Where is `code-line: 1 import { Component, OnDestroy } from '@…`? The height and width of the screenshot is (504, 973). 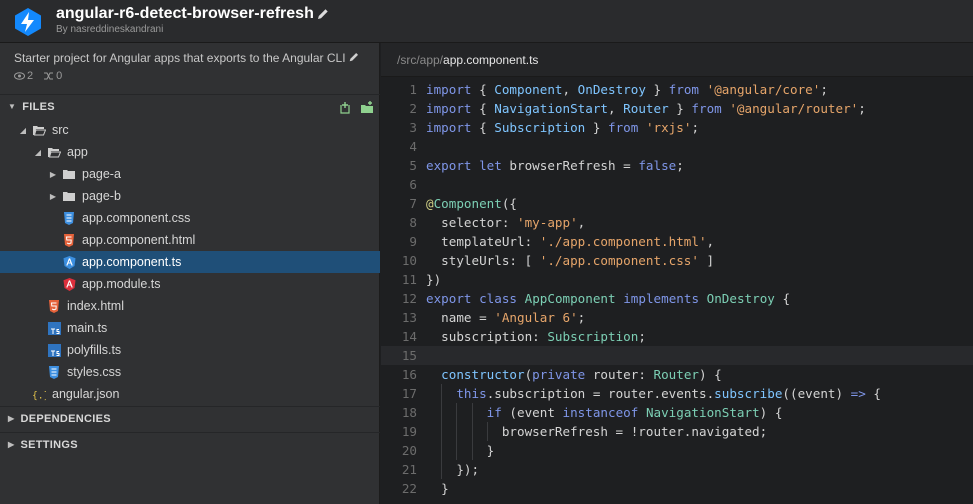 code-line: 1 import { Component, OnDestroy } from '@… is located at coordinates (677, 89).